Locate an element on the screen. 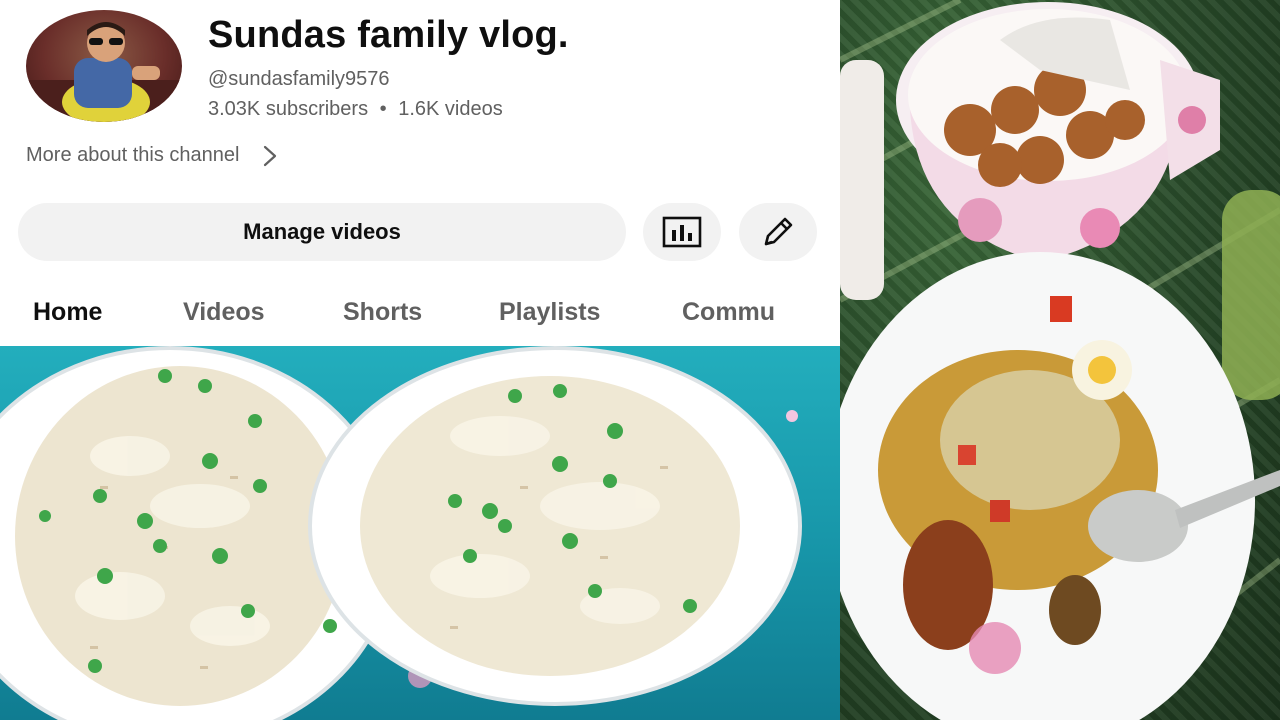 This screenshot has width=1280, height=720. channel-handle: @sundasfamily9576 is located at coordinates (299, 79).